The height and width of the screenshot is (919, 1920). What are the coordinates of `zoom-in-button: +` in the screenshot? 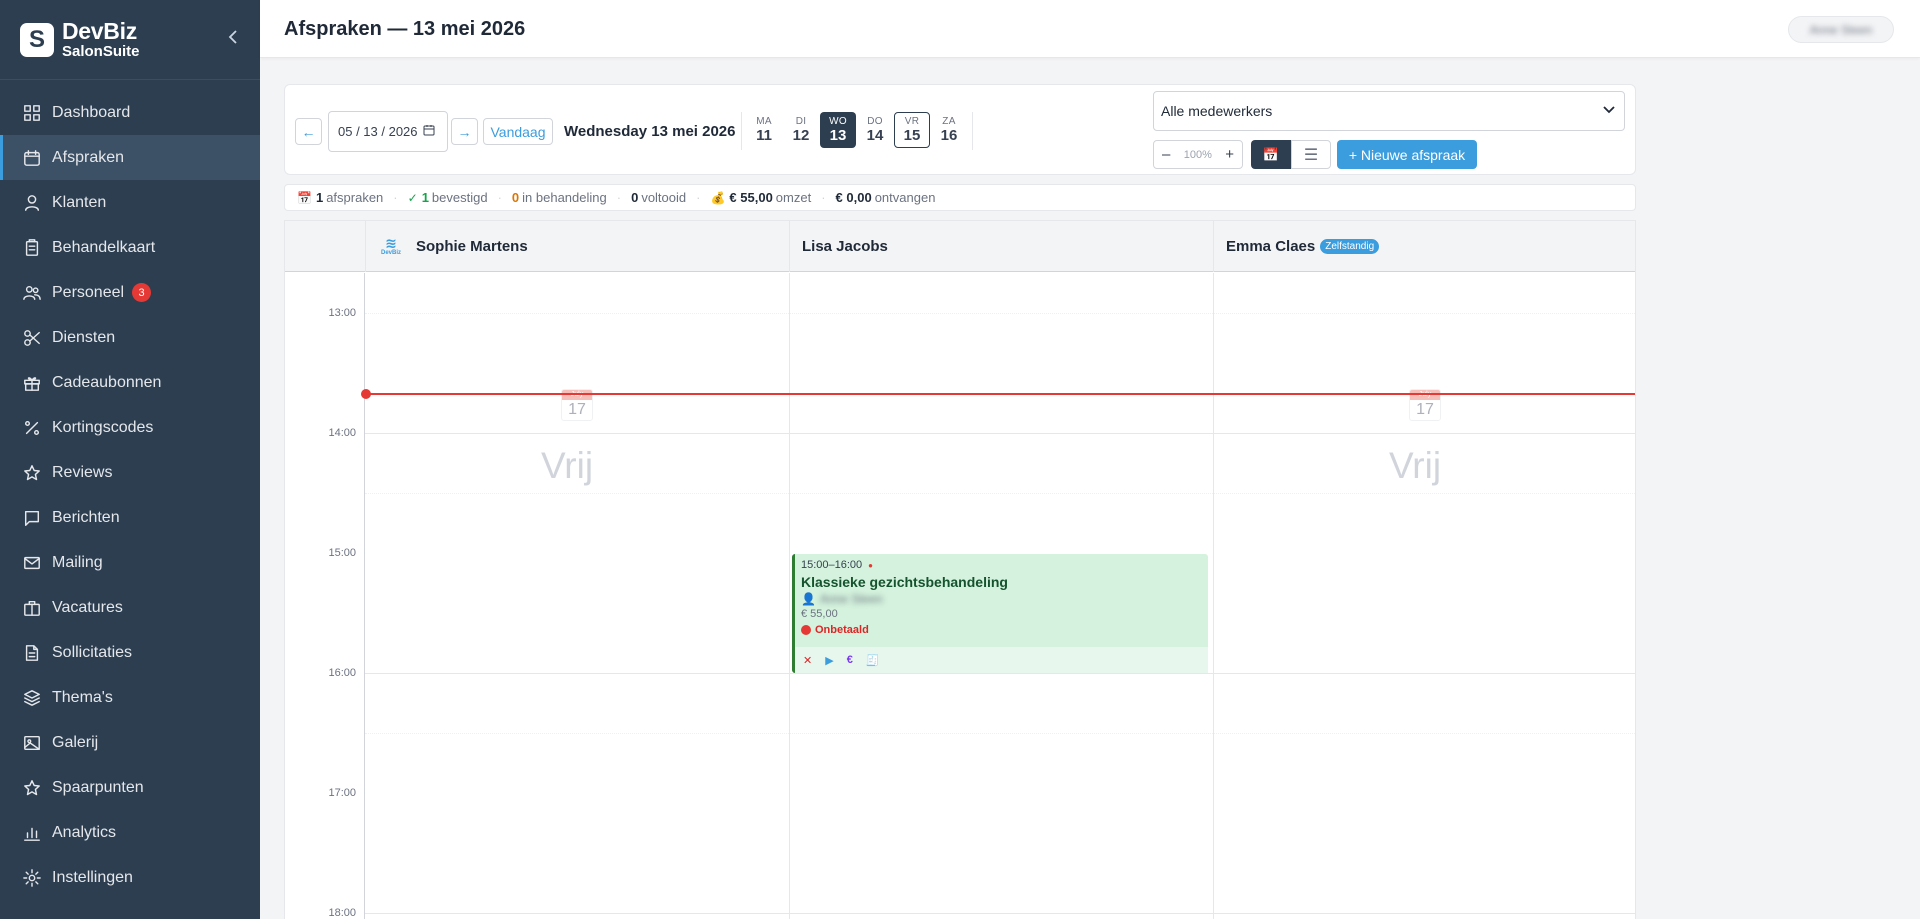 It's located at (1229, 154).